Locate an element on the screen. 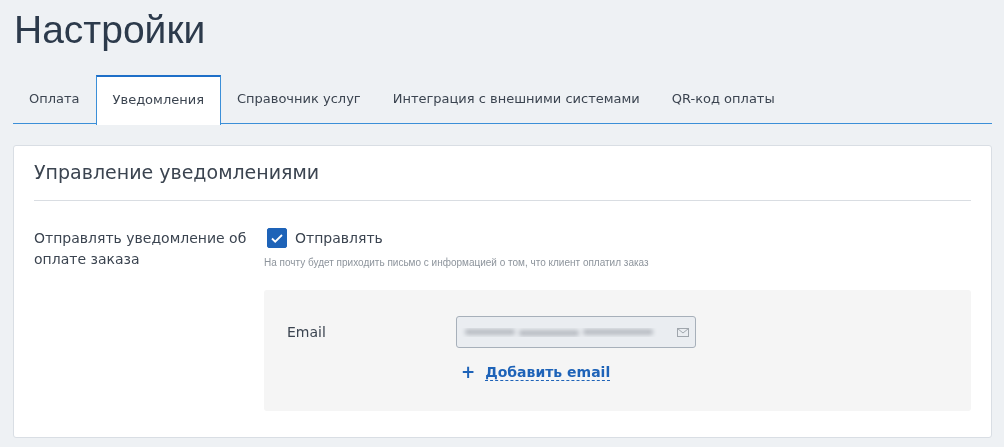  tab: QR-код оплаты is located at coordinates (723, 99).